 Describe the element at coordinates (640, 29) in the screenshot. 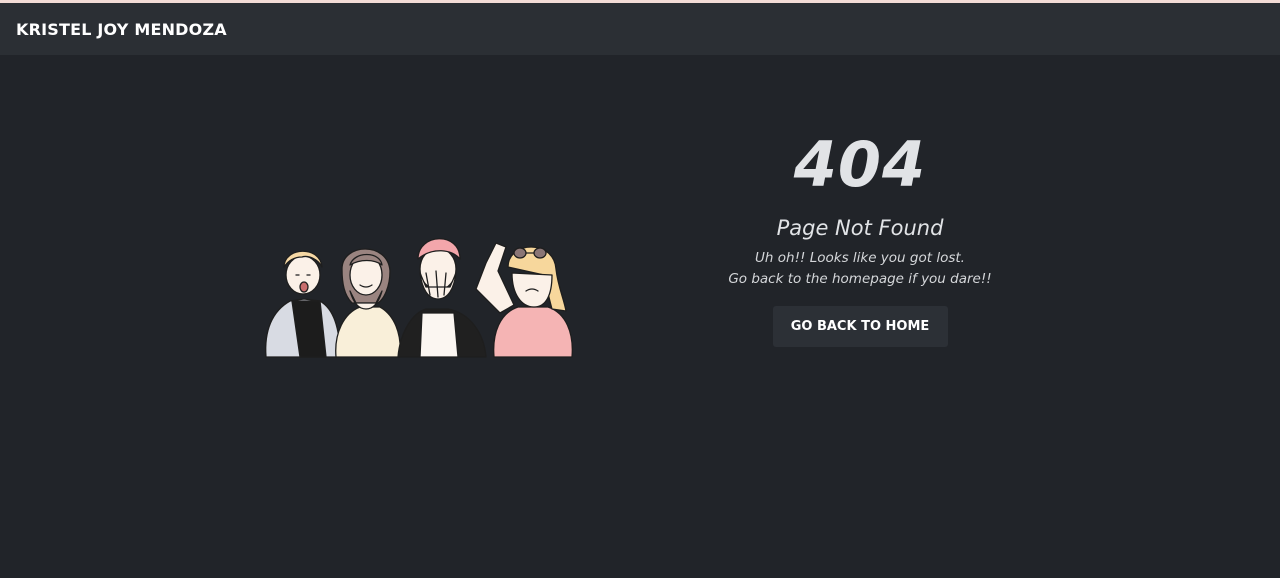

I see `navbar: KRISTEL JOY MENDOZA` at that location.